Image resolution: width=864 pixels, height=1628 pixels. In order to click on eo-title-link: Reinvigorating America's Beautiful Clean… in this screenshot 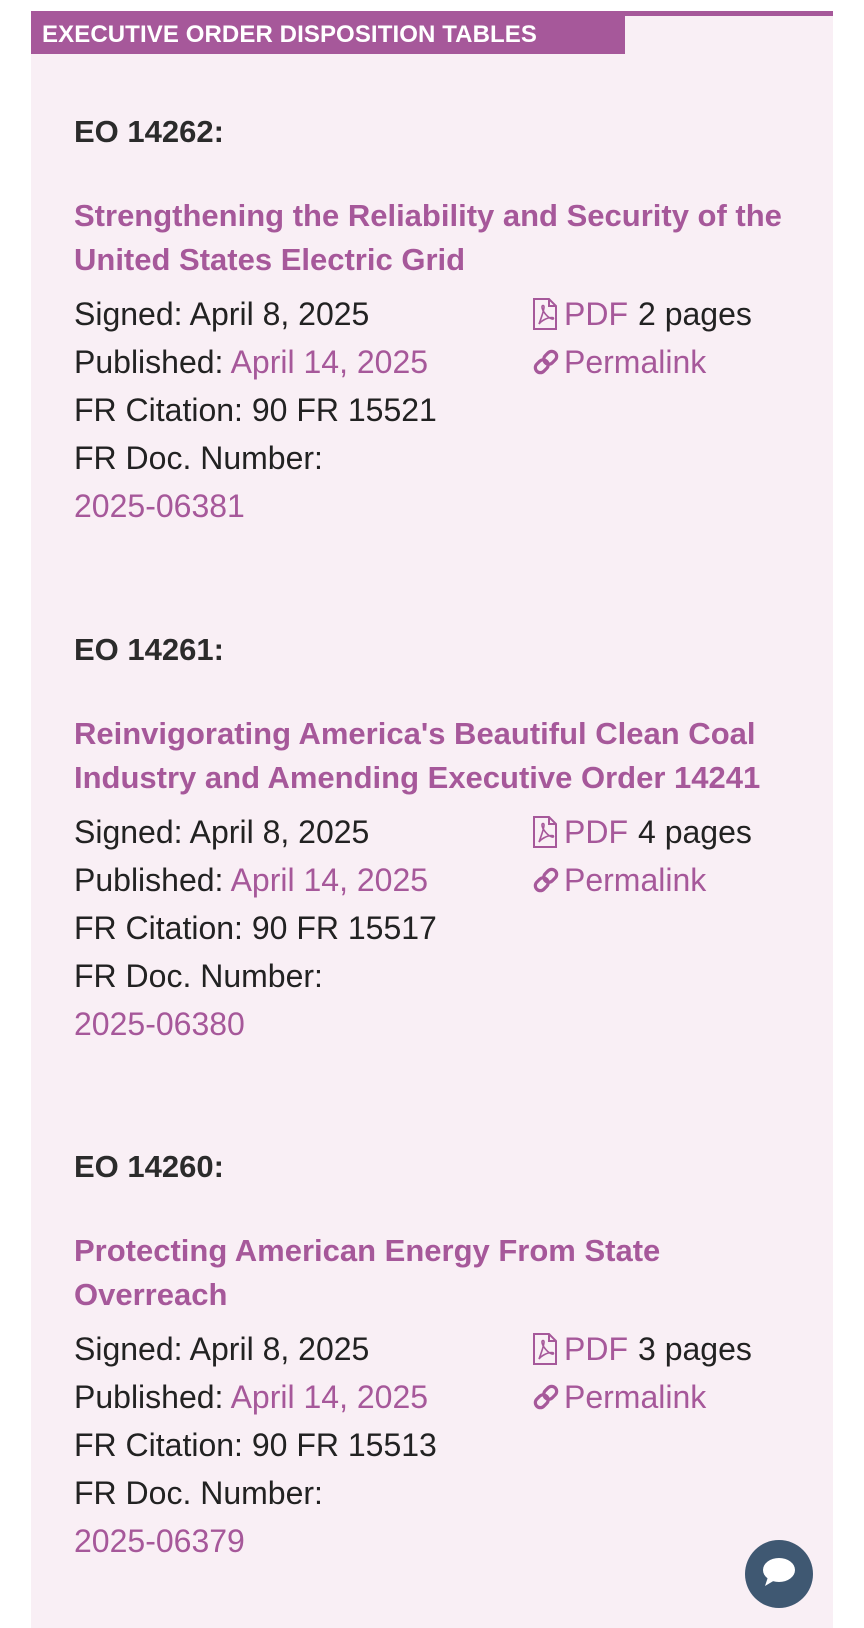, I will do `click(431, 756)`.